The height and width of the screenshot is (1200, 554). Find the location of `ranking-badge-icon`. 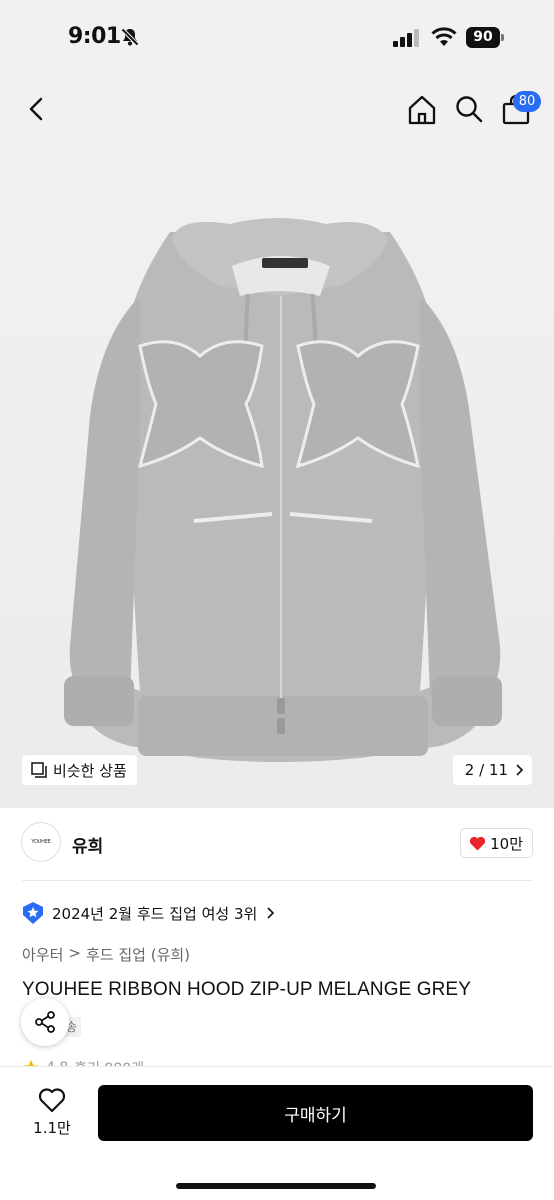

ranking-badge-icon is located at coordinates (33, 913).